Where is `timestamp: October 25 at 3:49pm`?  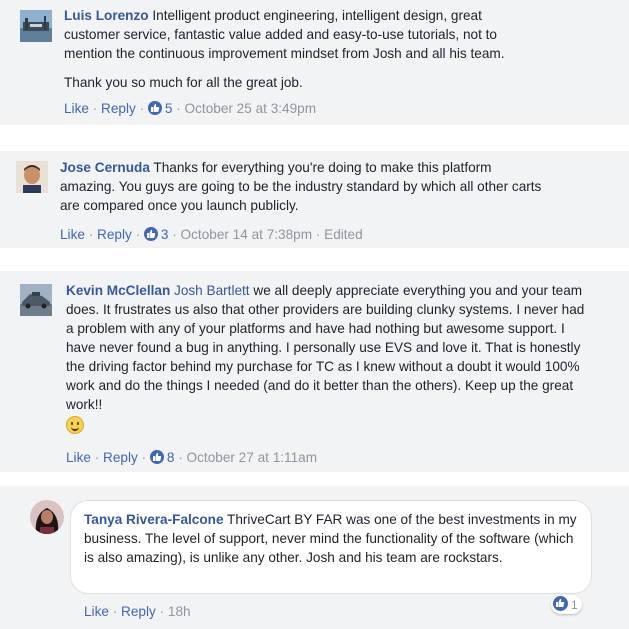
timestamp: October 25 at 3:49pm is located at coordinates (250, 108).